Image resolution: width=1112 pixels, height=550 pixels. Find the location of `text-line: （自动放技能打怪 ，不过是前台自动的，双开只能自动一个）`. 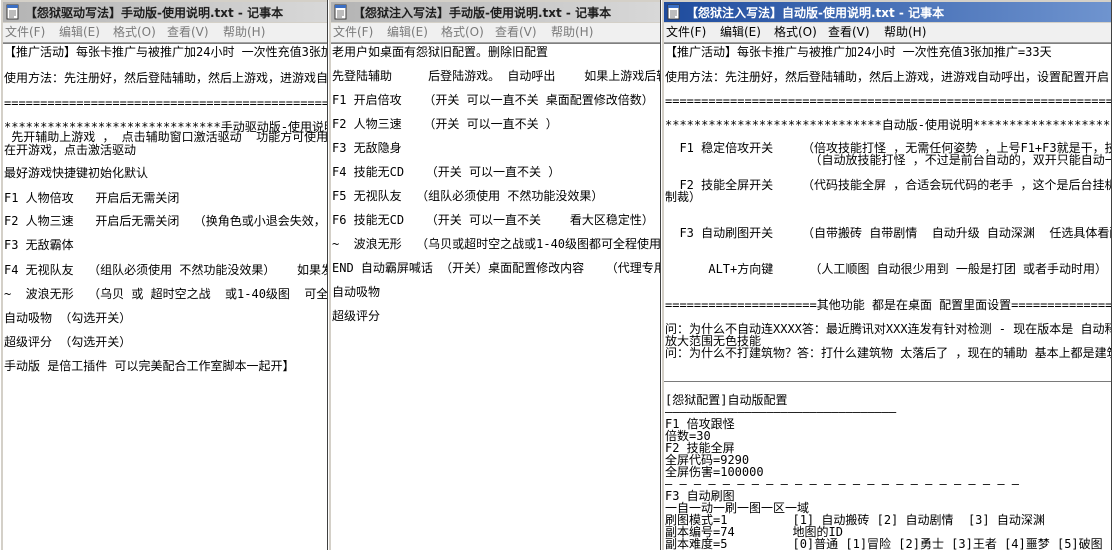

text-line: （自动放技能打怪 ，不过是前台自动的，双开只能自动一个） is located at coordinates (888, 160).